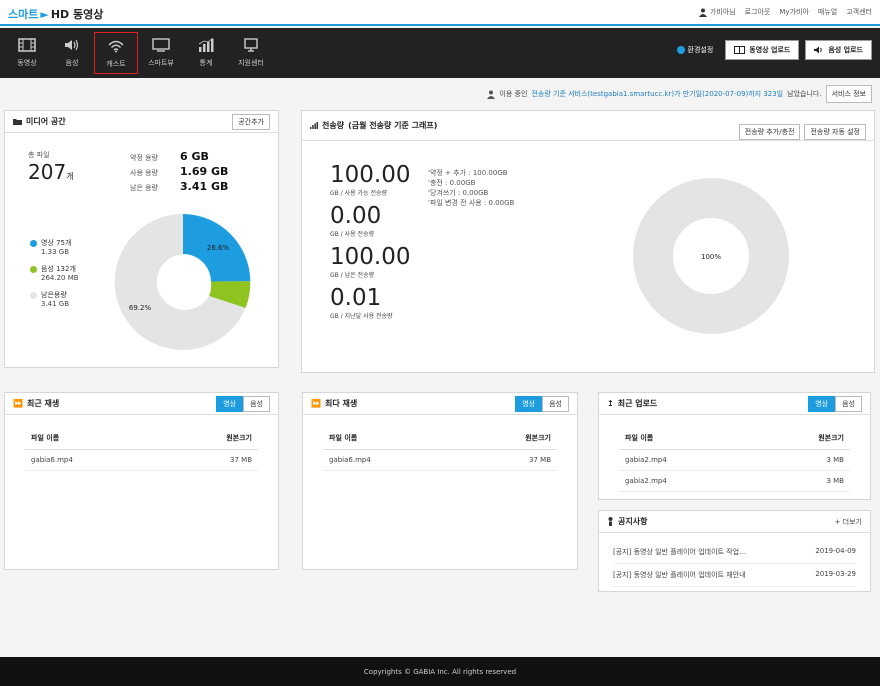  Describe the element at coordinates (334, 403) in the screenshot. I see `most-play-title: ⏩ 최다 재생` at that location.